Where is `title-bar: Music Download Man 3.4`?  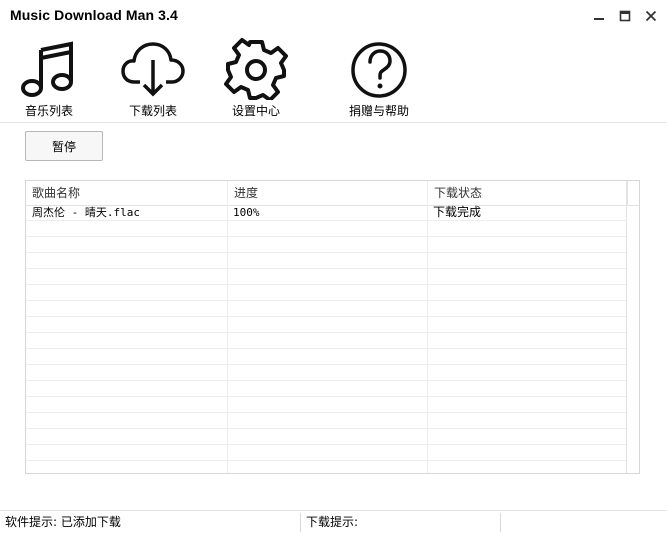 title-bar: Music Download Man 3.4 is located at coordinates (333, 16).